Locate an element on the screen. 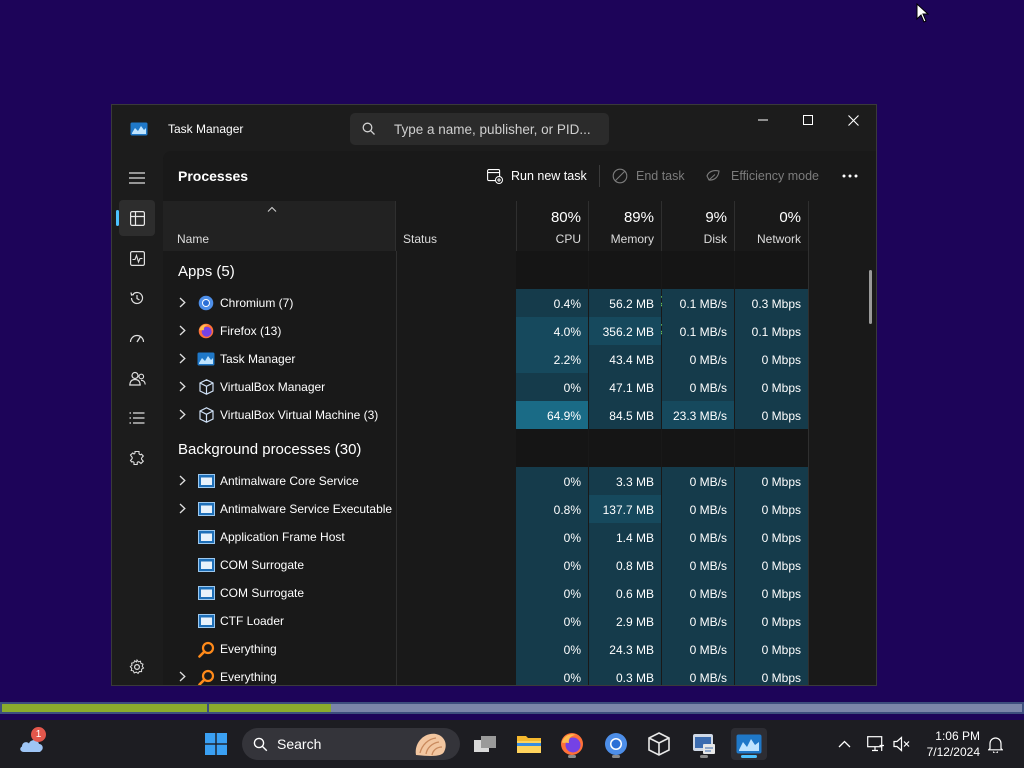 This screenshot has width=1024, height=768. navigation-sidebar is located at coordinates (137, 418).